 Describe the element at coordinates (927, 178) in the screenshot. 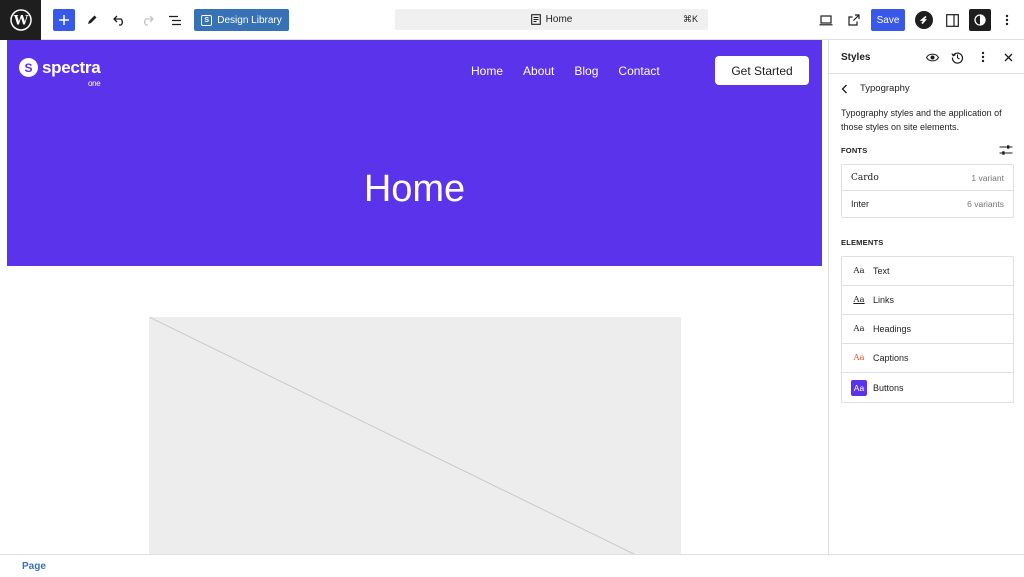

I see `font-item-cardo: Cardo 1 variant` at that location.